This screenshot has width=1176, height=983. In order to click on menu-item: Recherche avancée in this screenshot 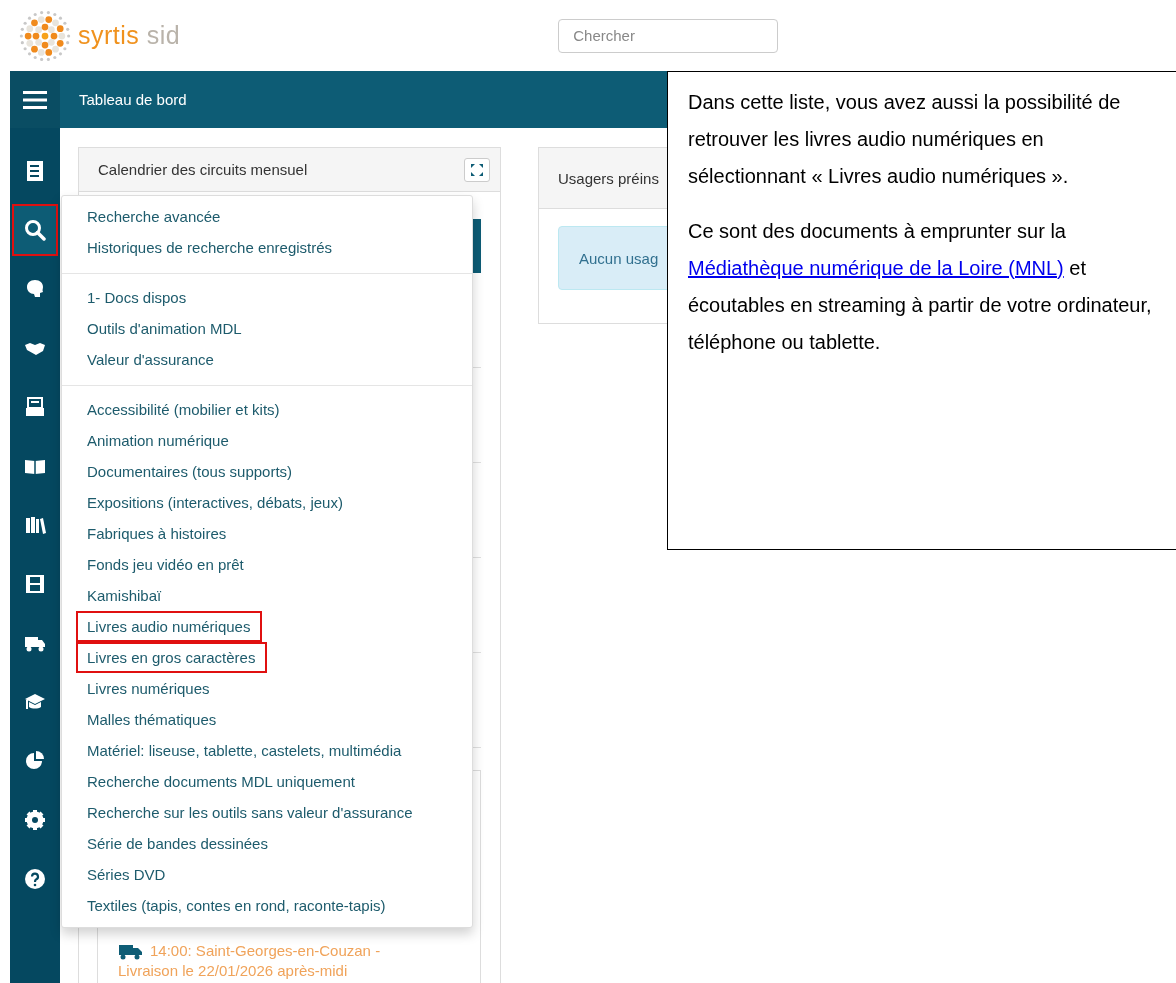, I will do `click(154, 216)`.